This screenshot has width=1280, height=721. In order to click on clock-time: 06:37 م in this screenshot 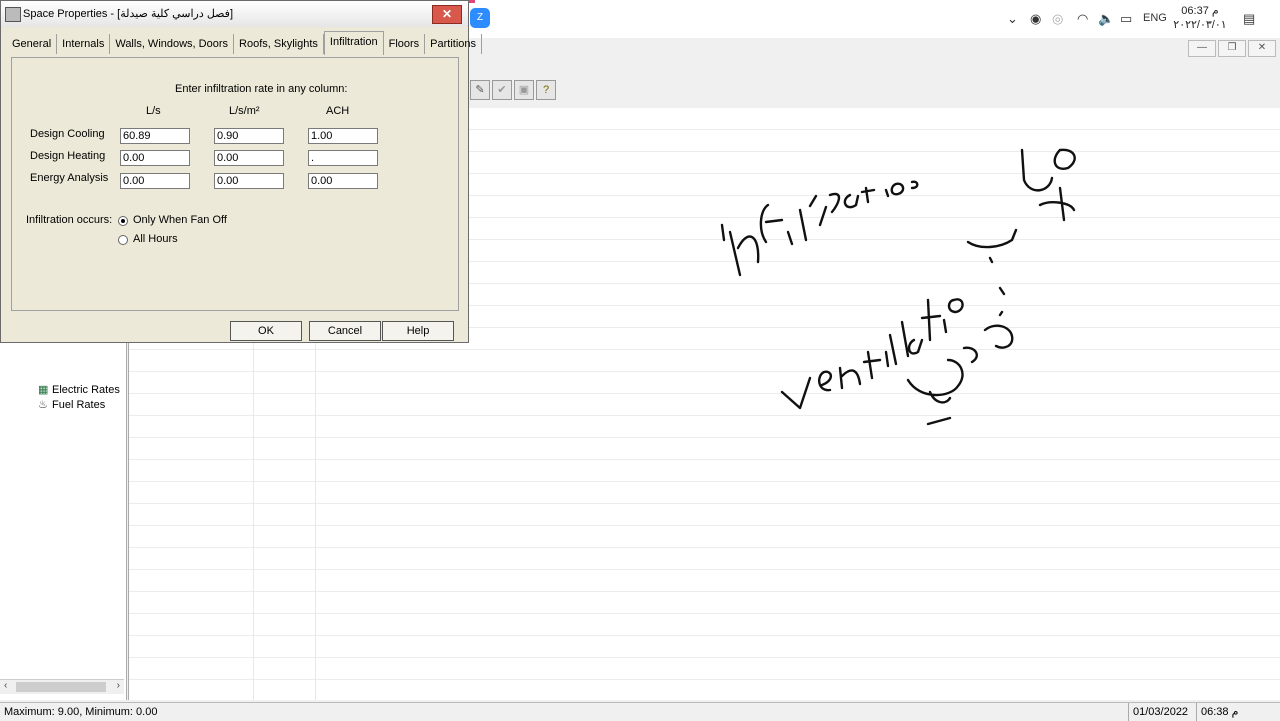, I will do `click(1200, 11)`.